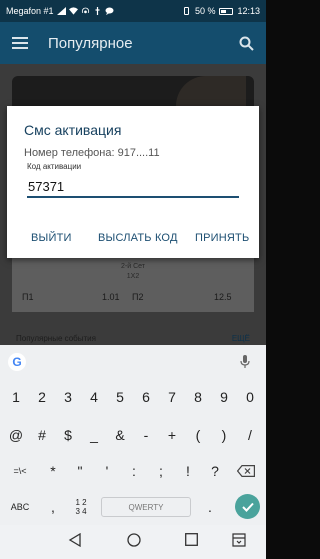  What do you see at coordinates (107, 471) in the screenshot?
I see `key-single-quote: '` at bounding box center [107, 471].